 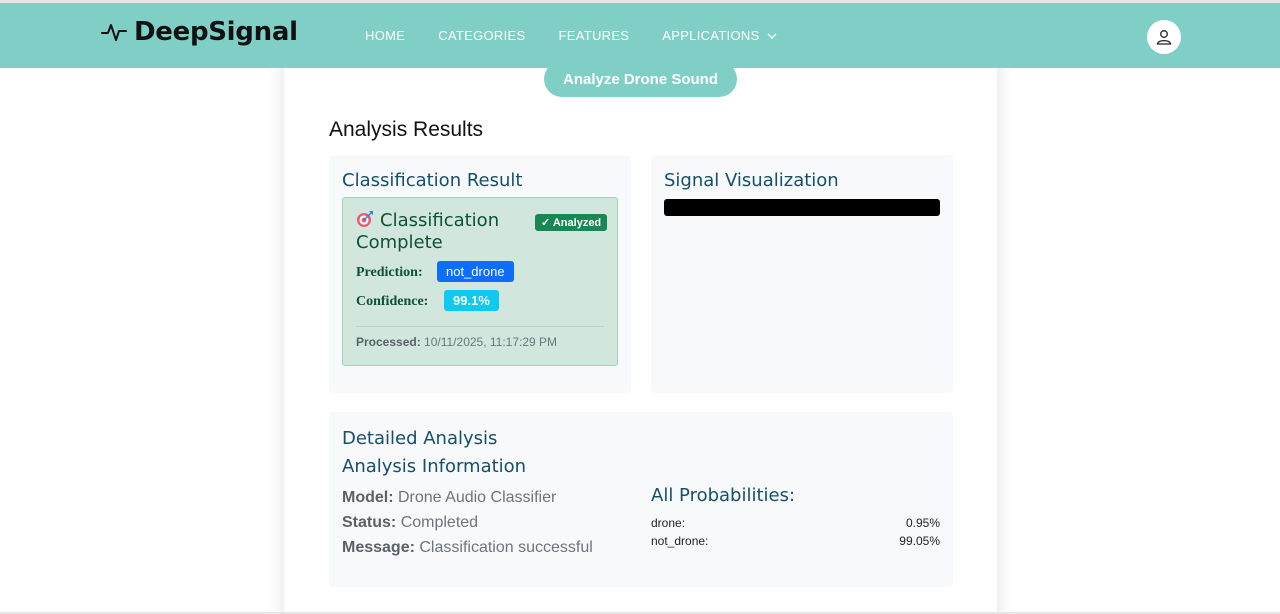 I want to click on nav-applications: APPLICATIONS, so click(x=719, y=35).